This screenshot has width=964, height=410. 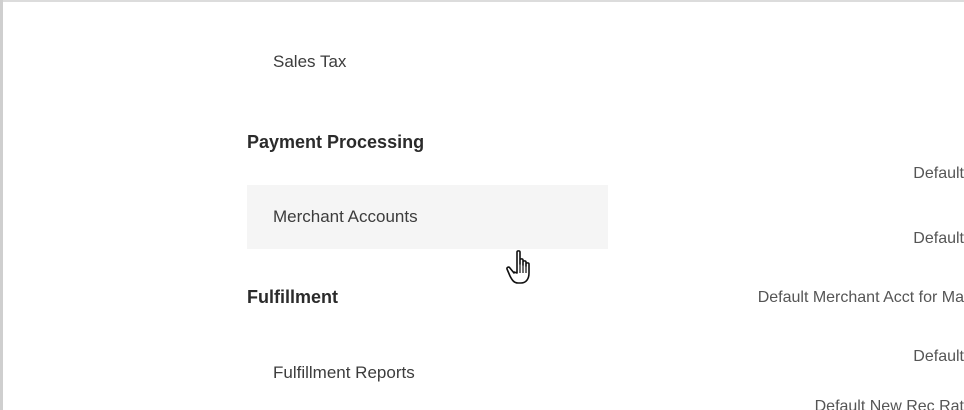 What do you see at coordinates (344, 372) in the screenshot?
I see `sidebar-item-label: Fulfillment Reports` at bounding box center [344, 372].